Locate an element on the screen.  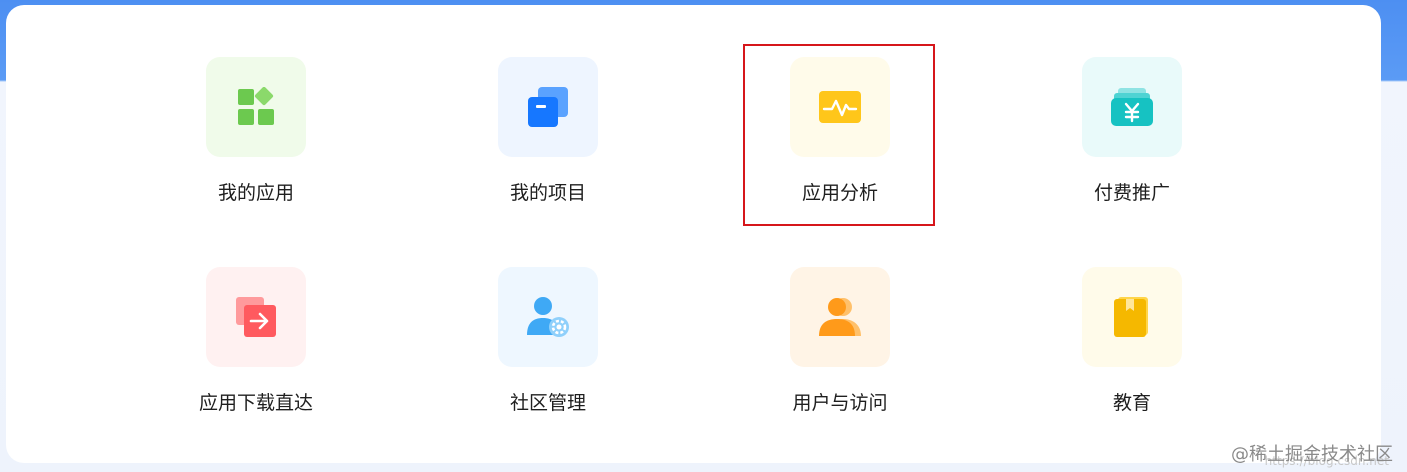
tile-users-access: 用户与访问 is located at coordinates (840, 342).